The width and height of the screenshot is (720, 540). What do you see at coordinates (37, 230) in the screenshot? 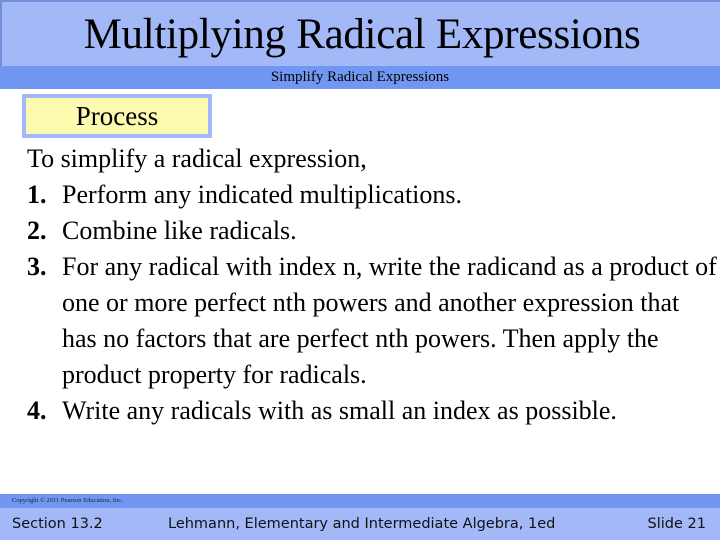
I see `step-number: 2.` at bounding box center [37, 230].